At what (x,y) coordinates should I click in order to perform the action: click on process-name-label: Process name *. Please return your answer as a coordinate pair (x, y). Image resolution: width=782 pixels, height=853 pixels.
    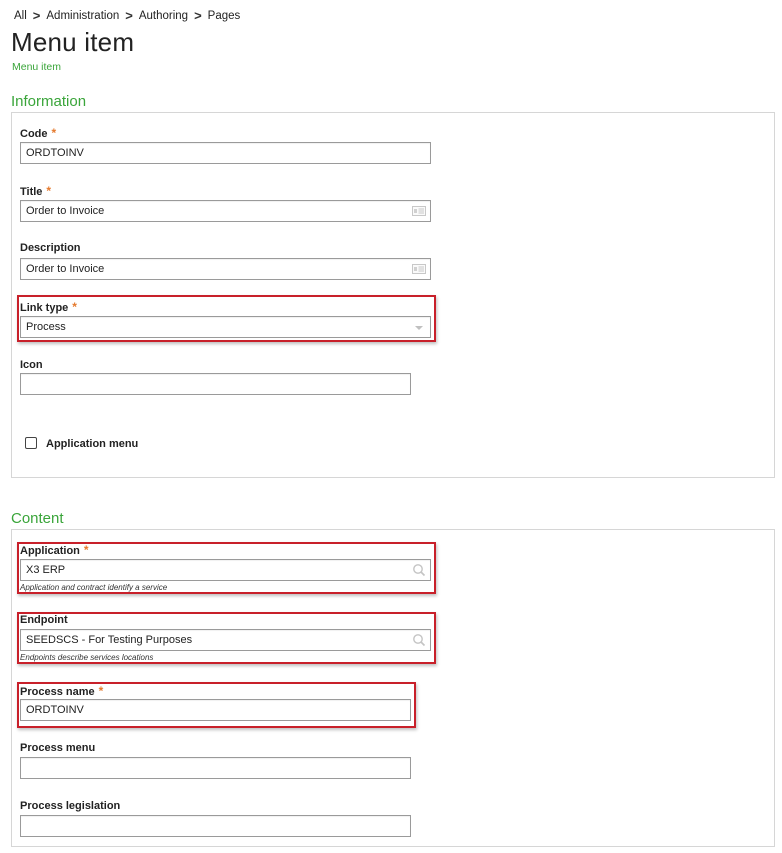
    Looking at the image, I should click on (61, 691).